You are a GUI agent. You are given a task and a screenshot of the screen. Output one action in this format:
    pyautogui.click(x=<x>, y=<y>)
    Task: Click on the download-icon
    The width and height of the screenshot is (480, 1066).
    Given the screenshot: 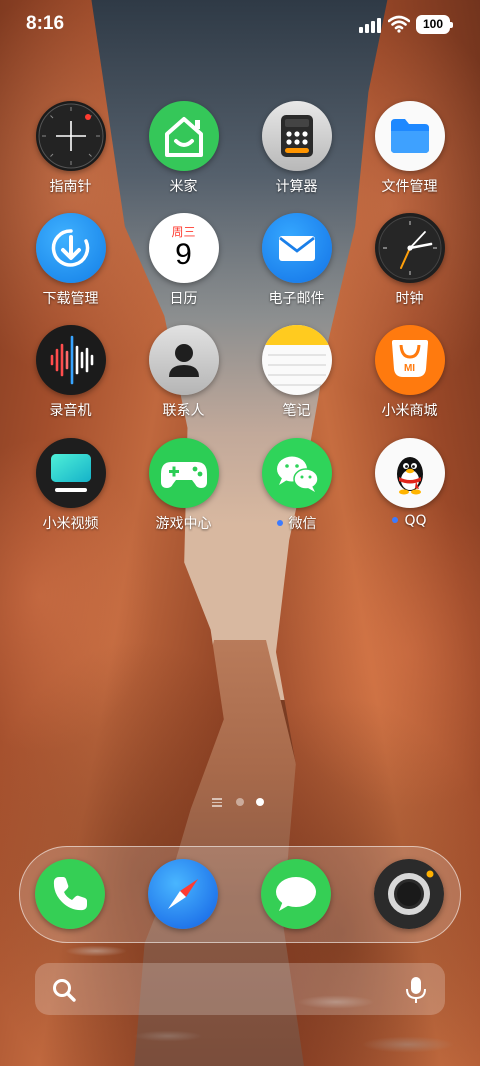 What is the action you would take?
    pyautogui.click(x=70, y=248)
    